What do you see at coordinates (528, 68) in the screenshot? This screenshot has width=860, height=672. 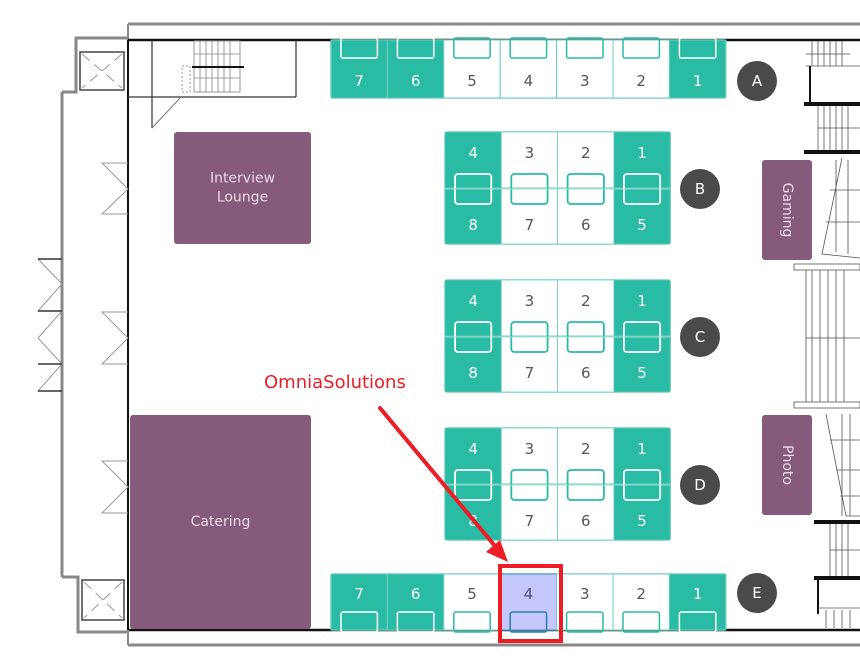 I see `booth-A4: 4` at bounding box center [528, 68].